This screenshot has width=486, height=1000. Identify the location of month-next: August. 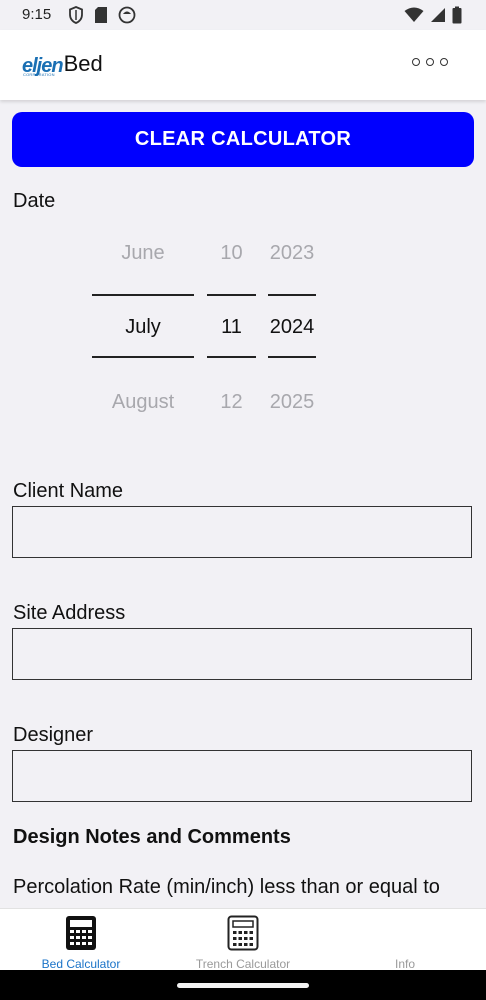
(143, 402).